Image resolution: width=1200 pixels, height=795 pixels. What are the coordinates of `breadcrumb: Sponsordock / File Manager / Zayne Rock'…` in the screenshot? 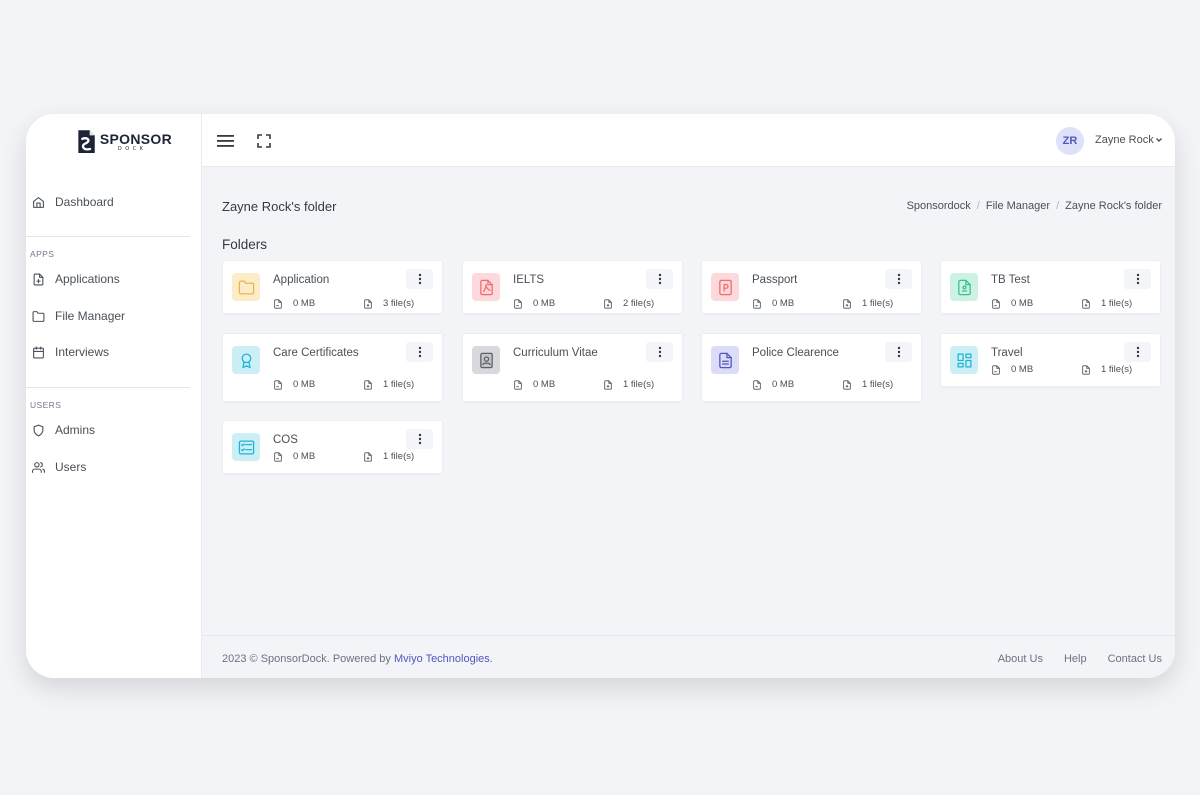 It's located at (1034, 206).